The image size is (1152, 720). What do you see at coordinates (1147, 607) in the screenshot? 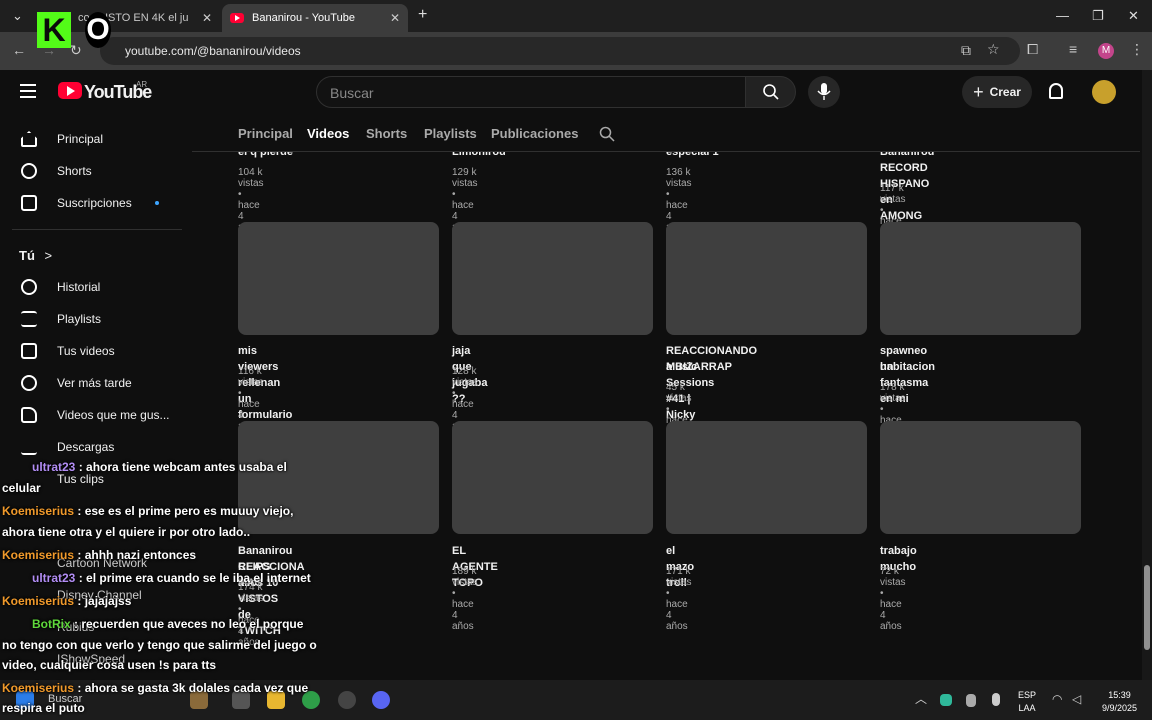
I see `scrollbar-thumb` at bounding box center [1147, 607].